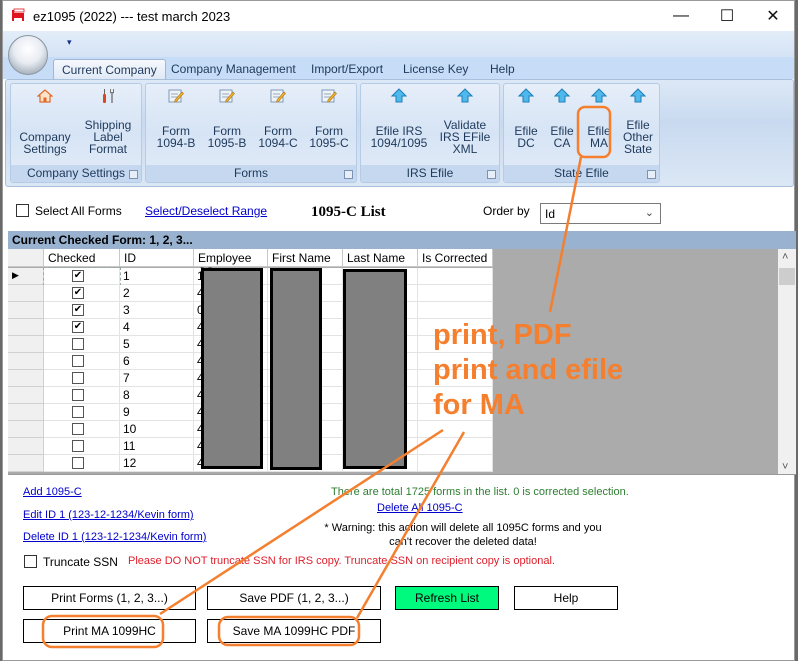 The width and height of the screenshot is (798, 661). I want to click on annotation-highlight-save-ma-pdf, so click(289, 631).